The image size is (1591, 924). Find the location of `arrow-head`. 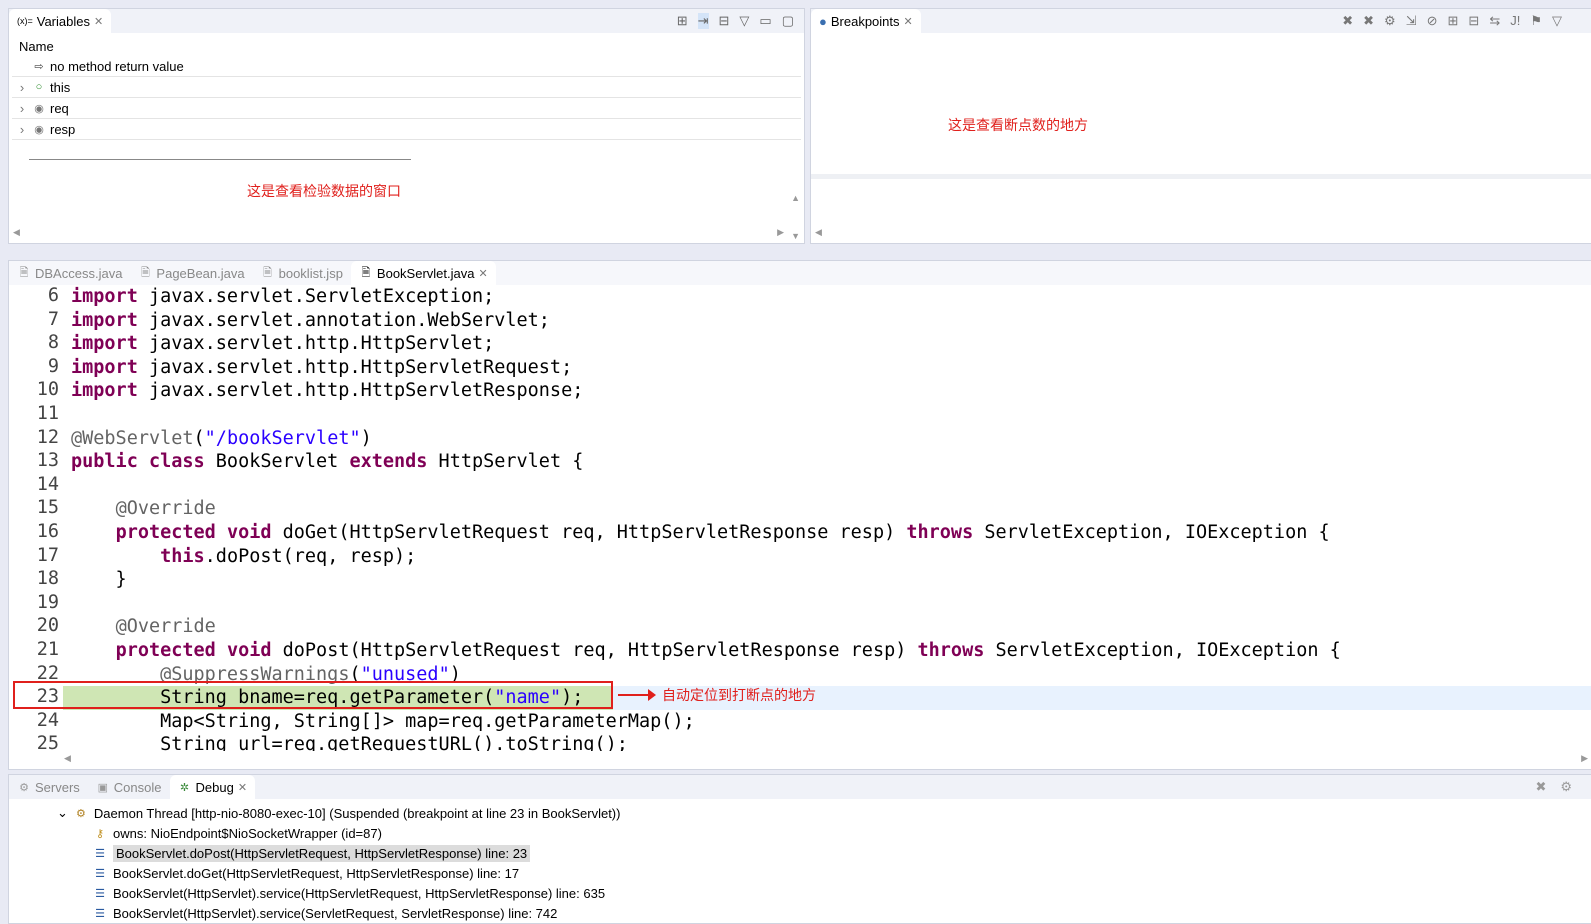

arrow-head is located at coordinates (652, 695).